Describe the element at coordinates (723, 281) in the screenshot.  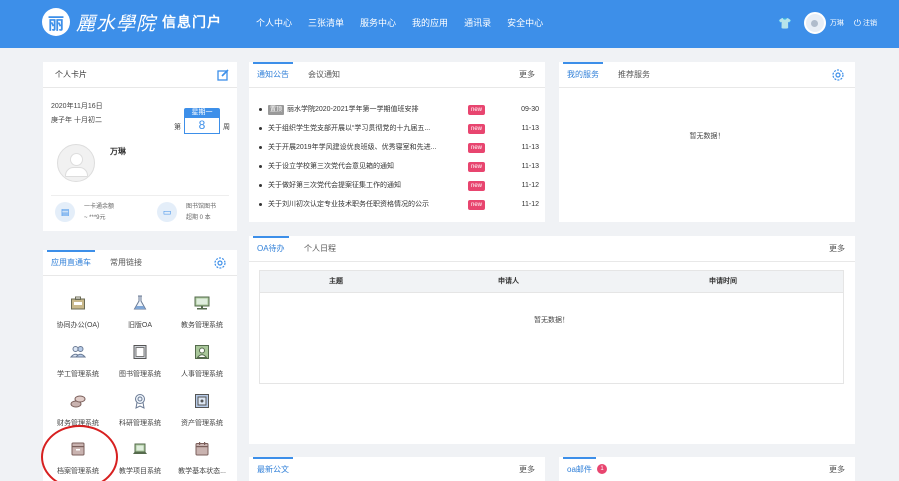
I see `column-apply-time: 申请时间` at that location.